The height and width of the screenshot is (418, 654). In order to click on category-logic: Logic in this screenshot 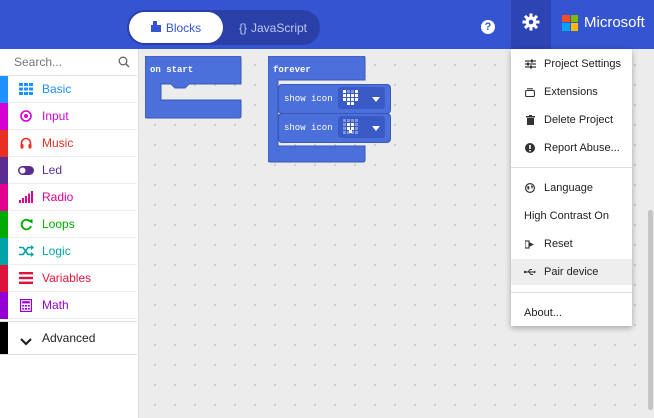, I will do `click(68, 251)`.